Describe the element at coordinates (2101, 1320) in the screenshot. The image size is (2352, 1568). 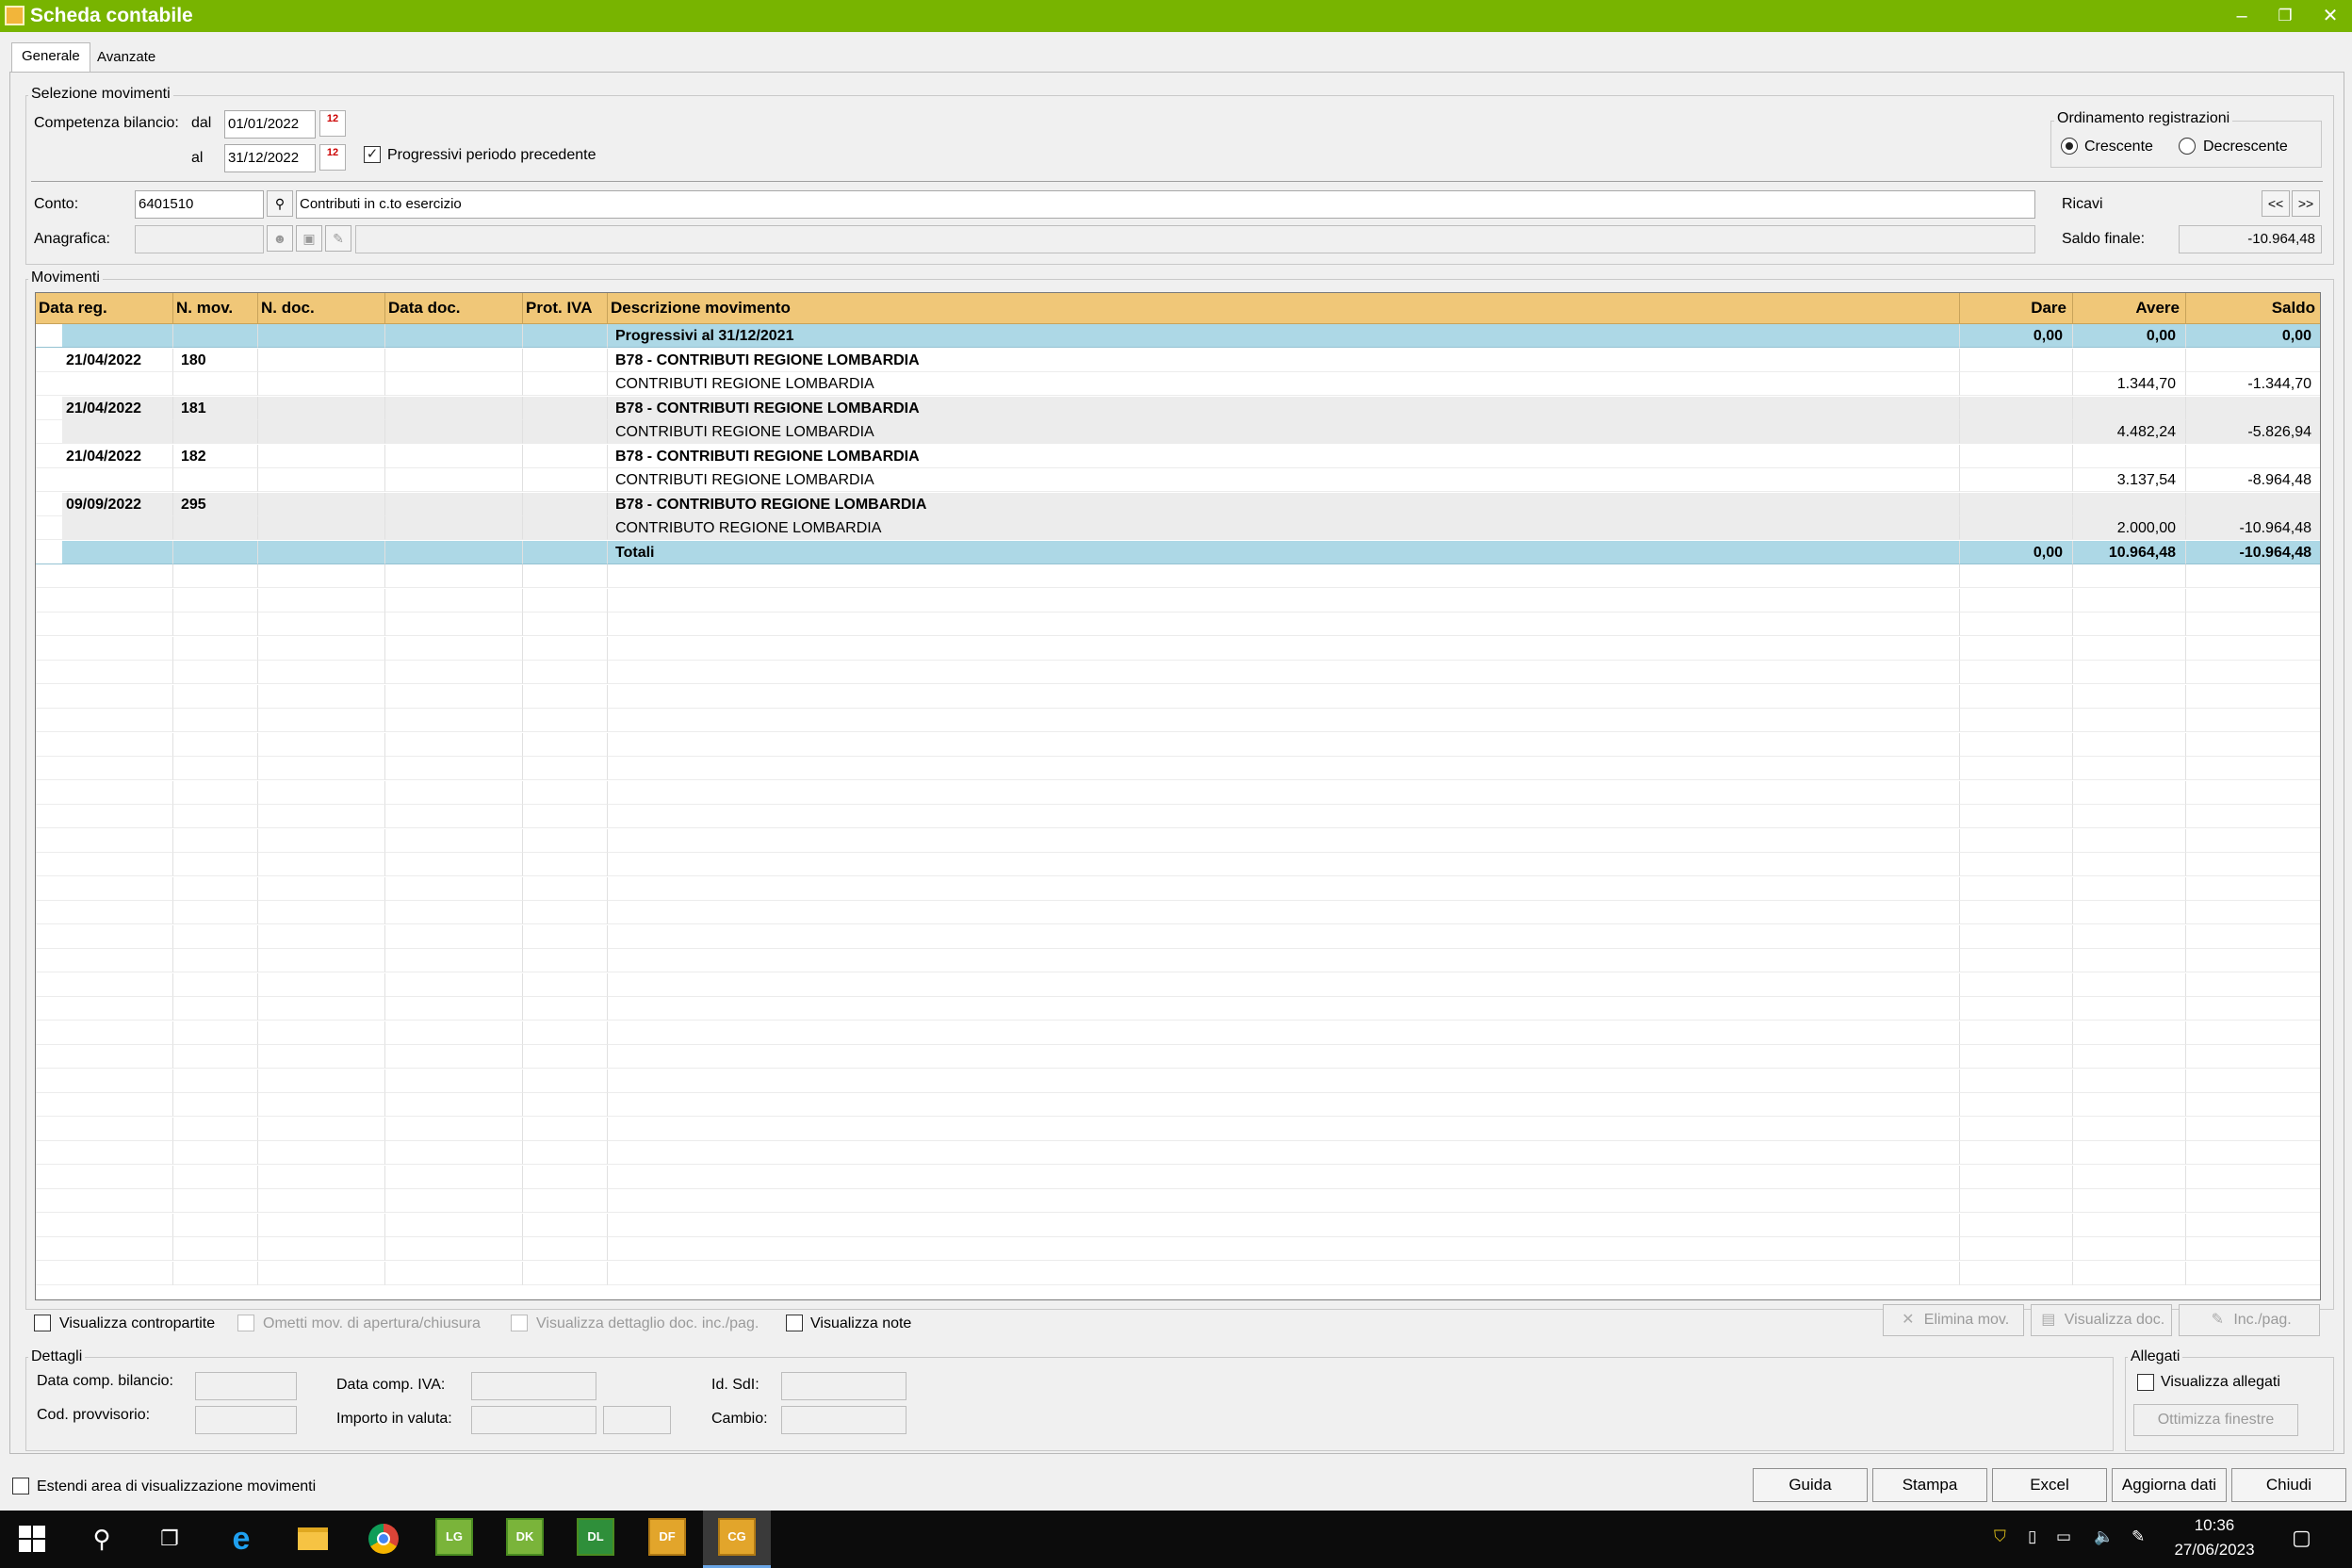
I see `visualizza-doc-button: ▤ Visualizza doc.` at that location.